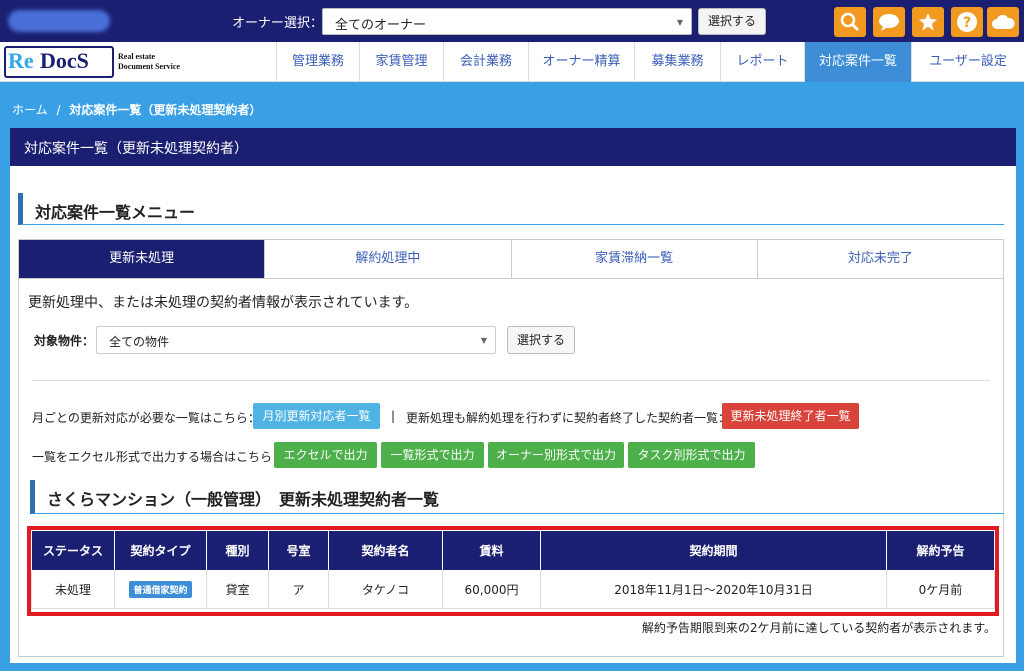 This screenshot has height=671, width=1024. I want to click on star-icon, so click(928, 22).